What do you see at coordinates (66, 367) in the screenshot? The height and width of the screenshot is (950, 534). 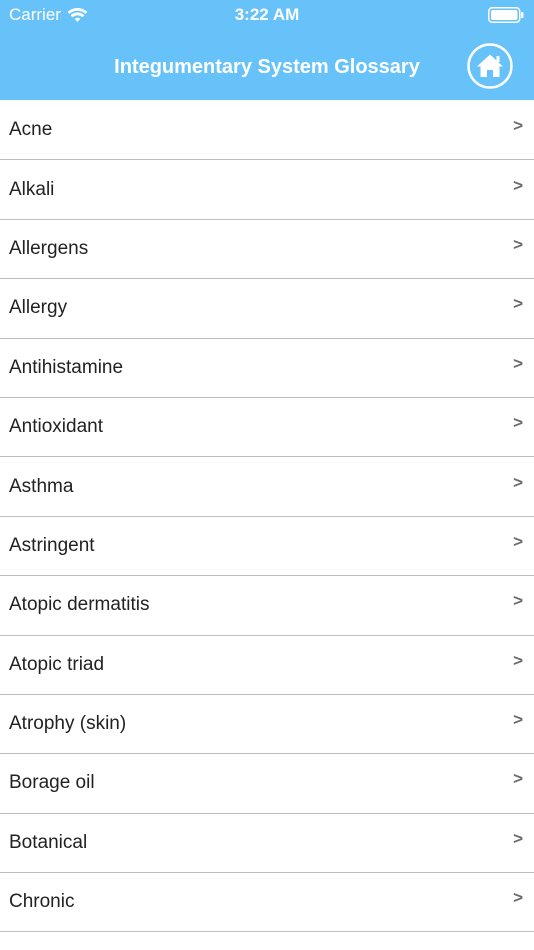 I see `list-item-label: Antihistamine` at bounding box center [66, 367].